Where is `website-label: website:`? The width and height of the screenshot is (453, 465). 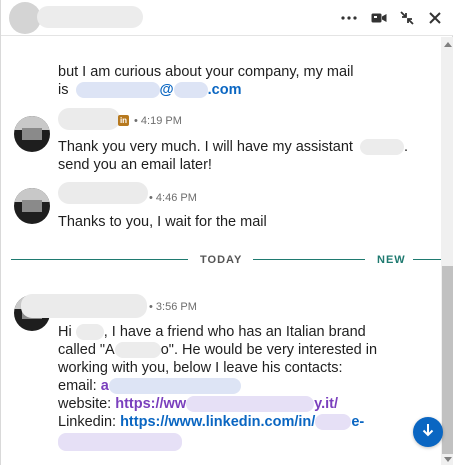 website-label: website: is located at coordinates (85, 404).